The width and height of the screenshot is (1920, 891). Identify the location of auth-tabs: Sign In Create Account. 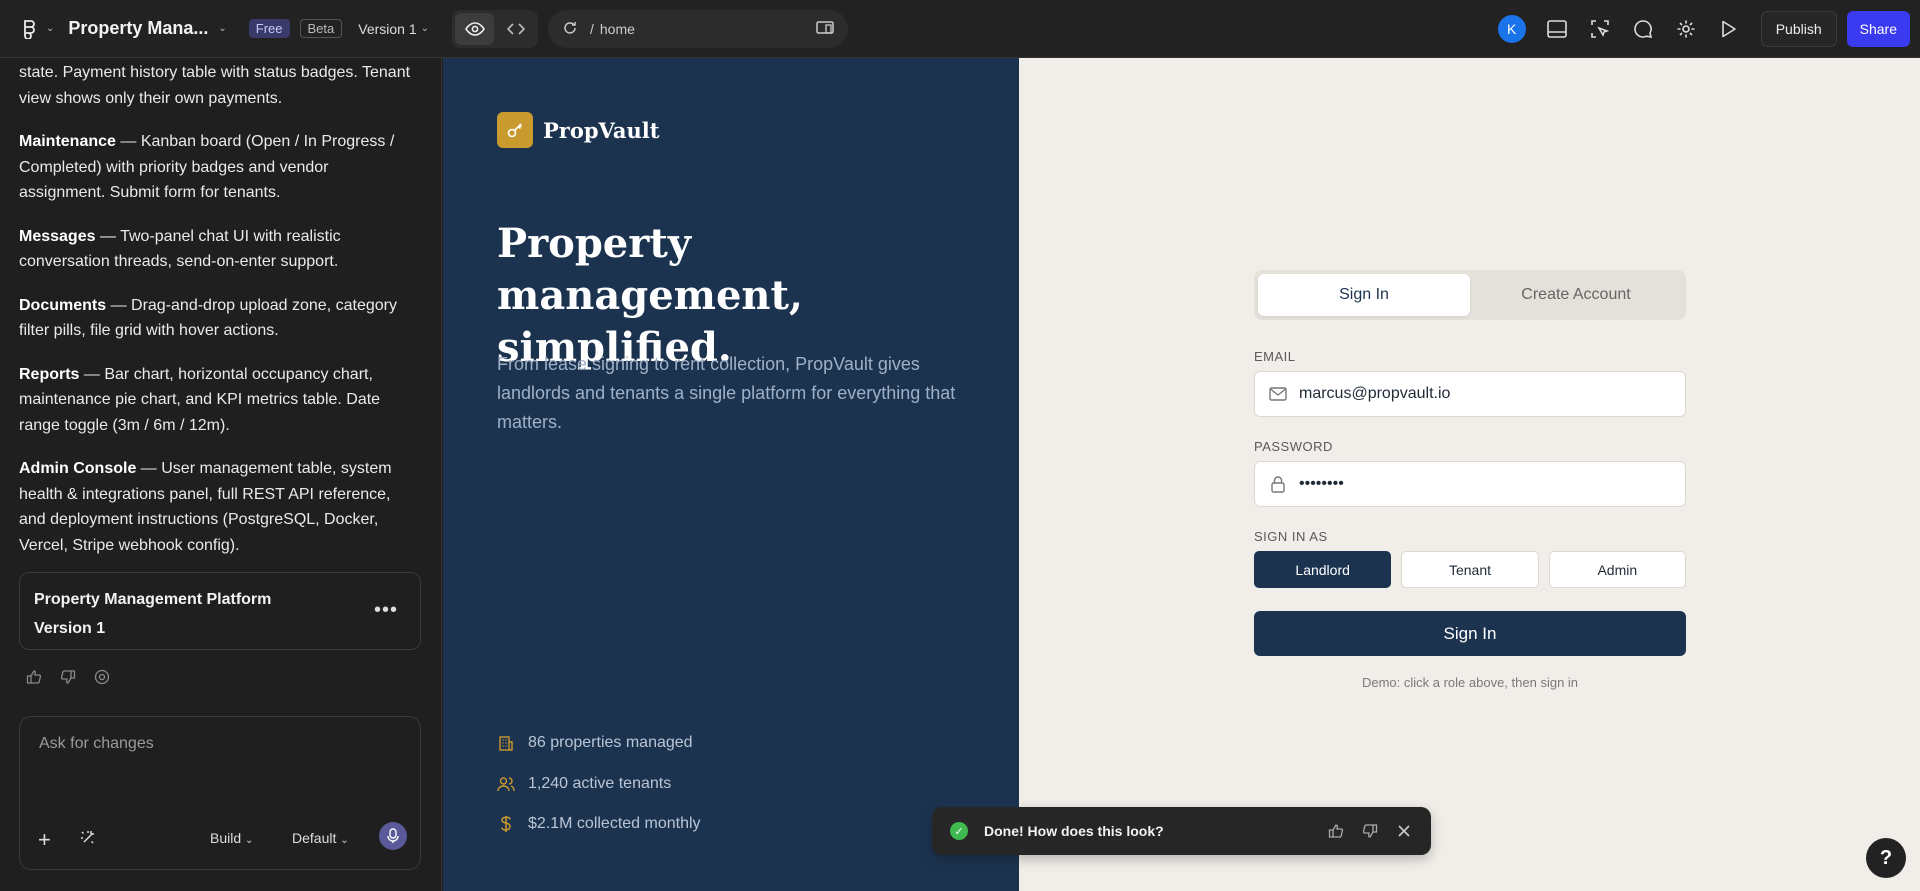
(1470, 295).